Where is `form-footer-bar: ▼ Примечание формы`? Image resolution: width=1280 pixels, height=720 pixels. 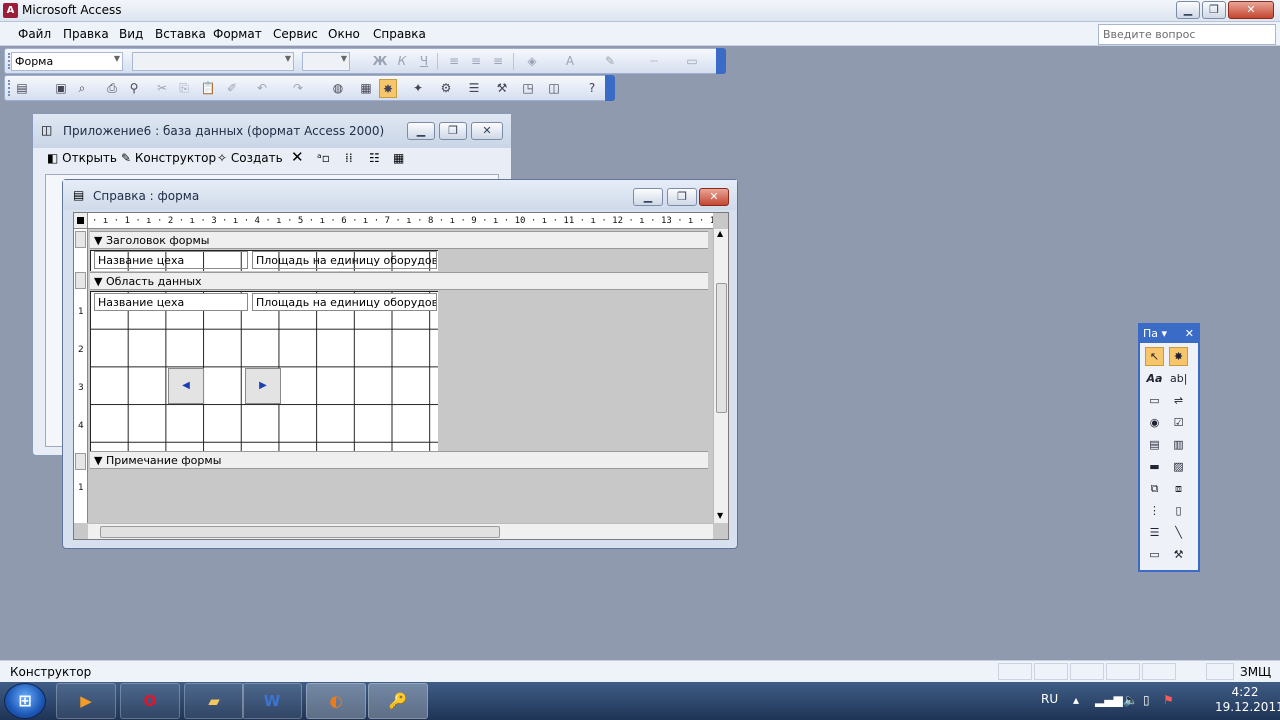
form-footer-bar: ▼ Примечание формы is located at coordinates (399, 460).